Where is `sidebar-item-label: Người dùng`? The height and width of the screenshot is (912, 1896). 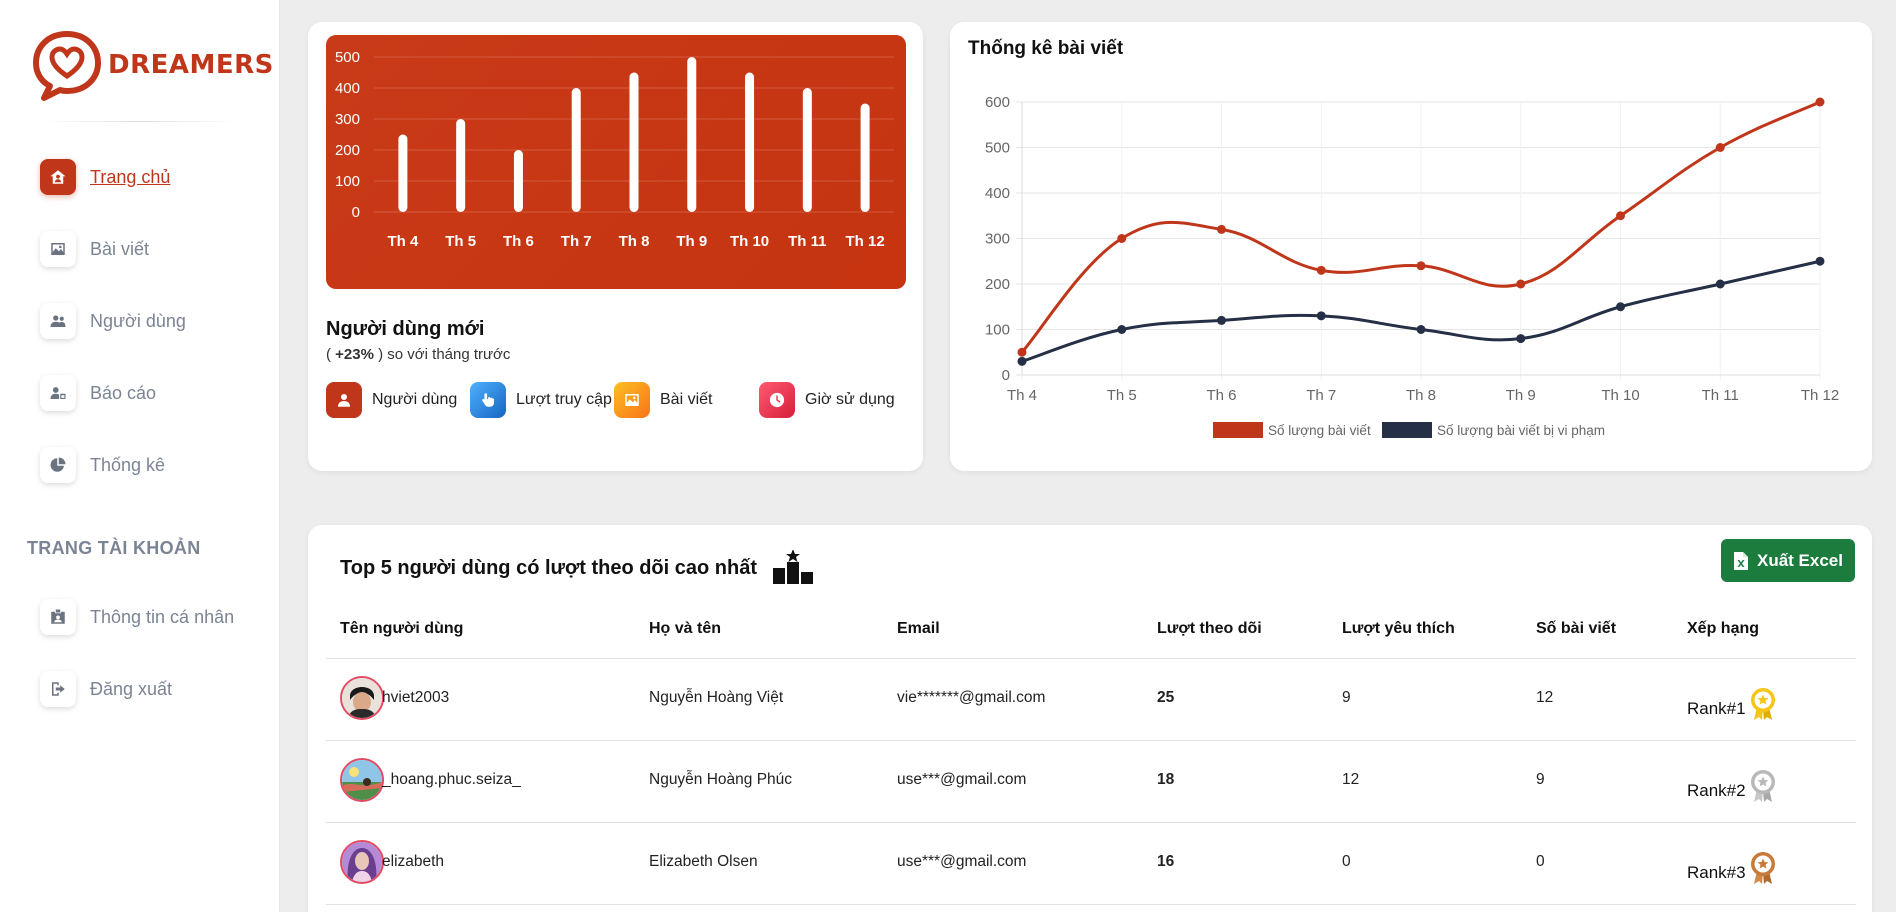 sidebar-item-label: Người dùng is located at coordinates (138, 320).